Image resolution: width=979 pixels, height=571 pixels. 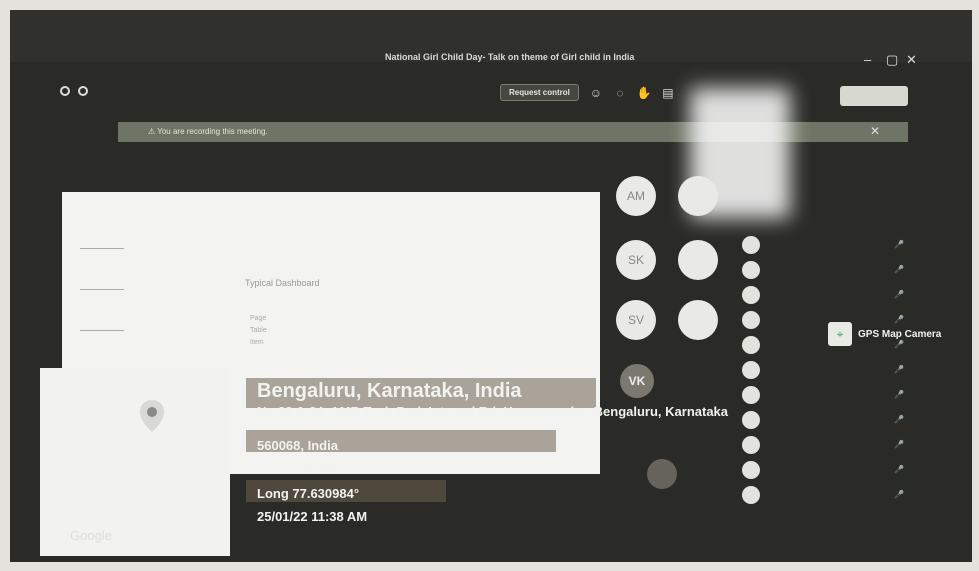 I want to click on participant-avatar: AM, so click(x=636, y=196).